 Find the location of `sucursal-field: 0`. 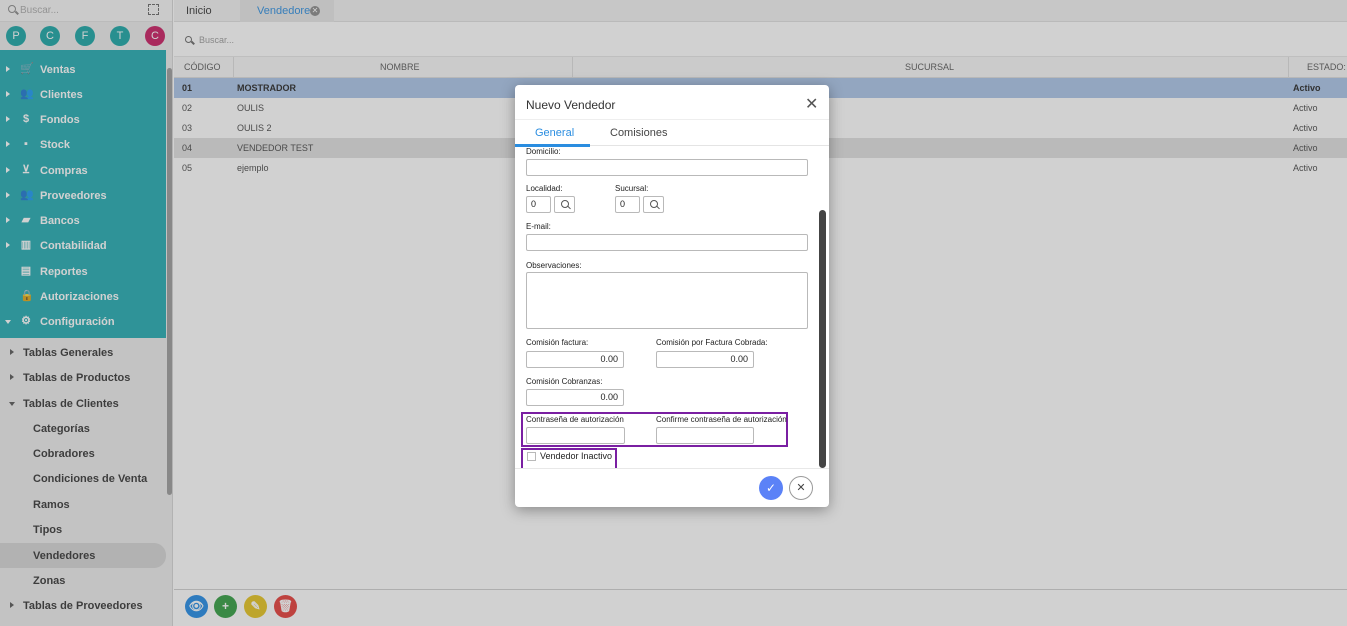

sucursal-field: 0 is located at coordinates (627, 204).